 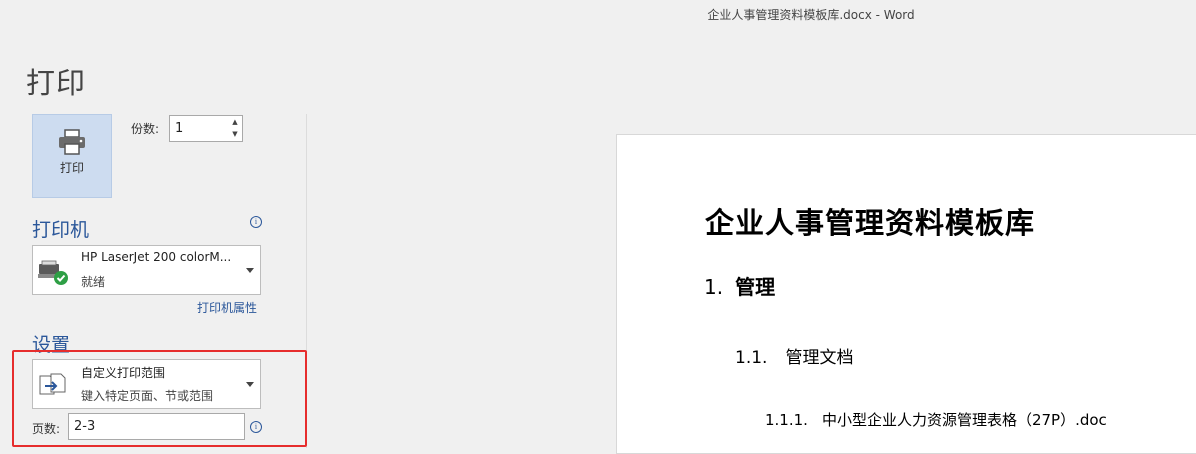 What do you see at coordinates (964, 420) in the screenshot?
I see `heading-3-text: 中小型企业人力资源管理表格（27P）.doc` at bounding box center [964, 420].